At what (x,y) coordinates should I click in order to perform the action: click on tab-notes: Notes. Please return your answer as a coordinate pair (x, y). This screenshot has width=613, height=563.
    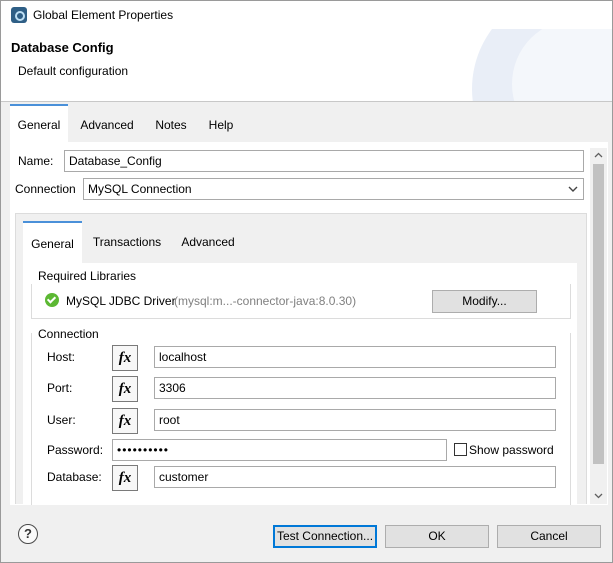
    Looking at the image, I should click on (171, 125).